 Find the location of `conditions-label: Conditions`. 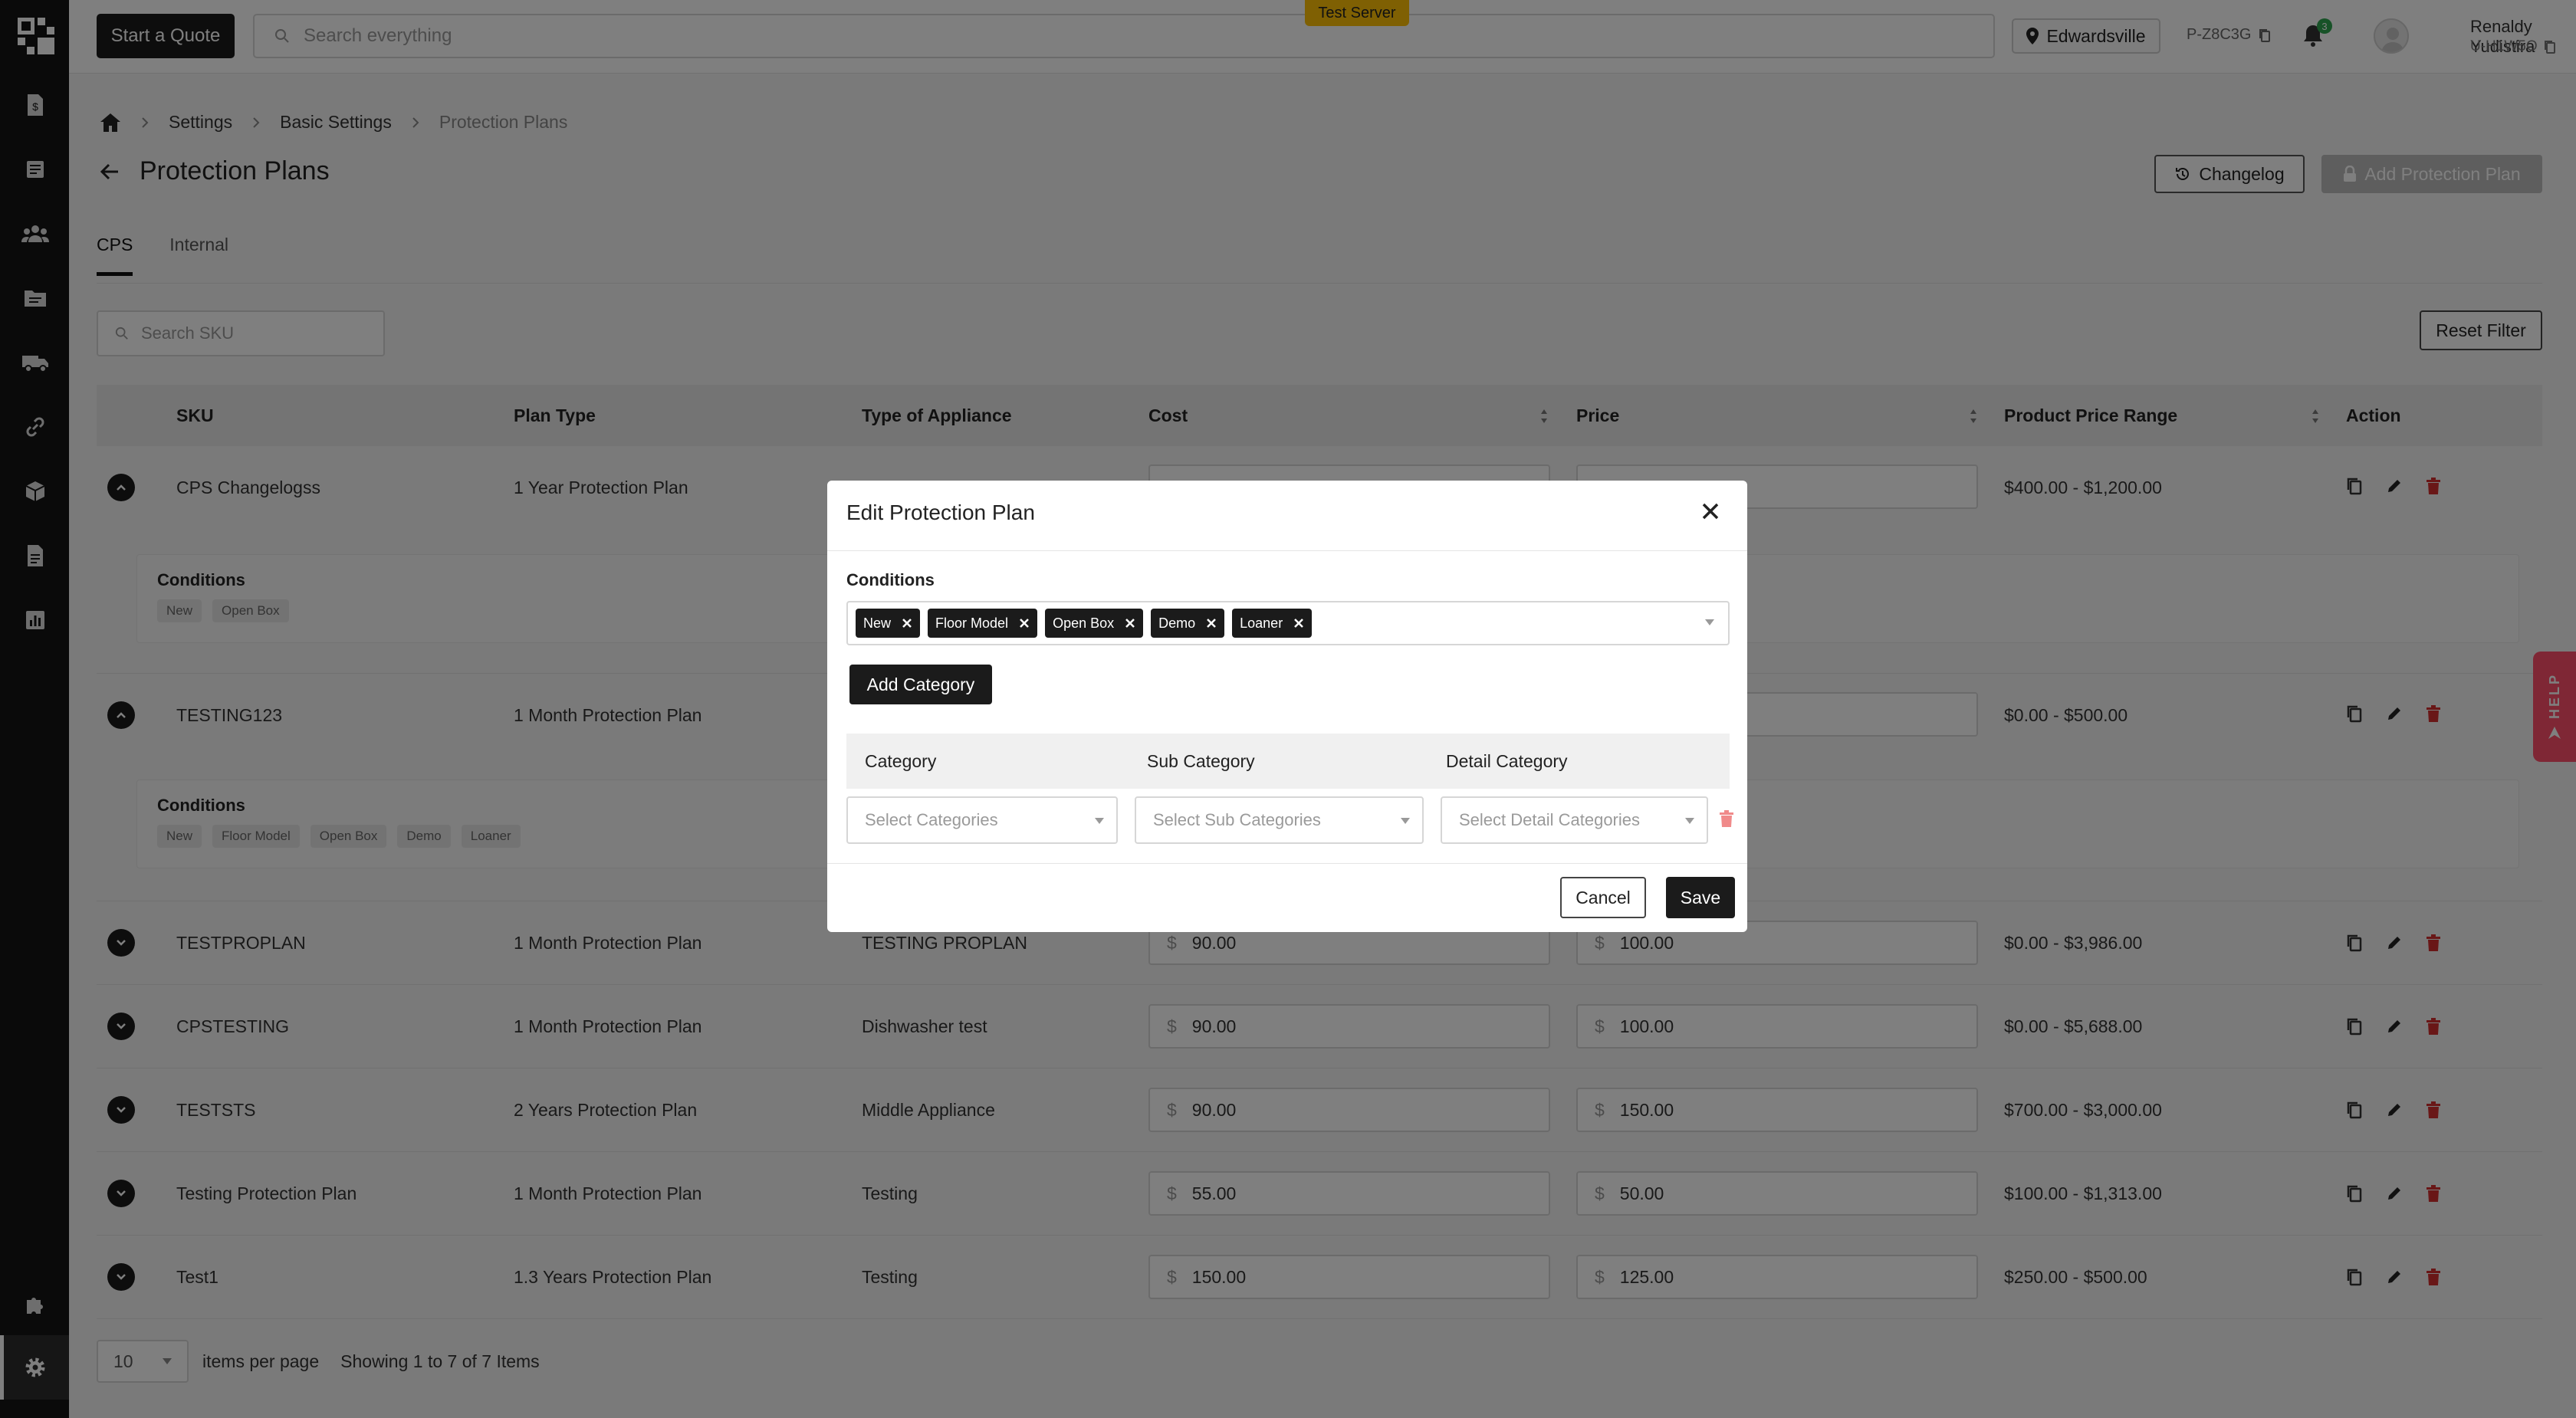

conditions-label: Conditions is located at coordinates (890, 579).